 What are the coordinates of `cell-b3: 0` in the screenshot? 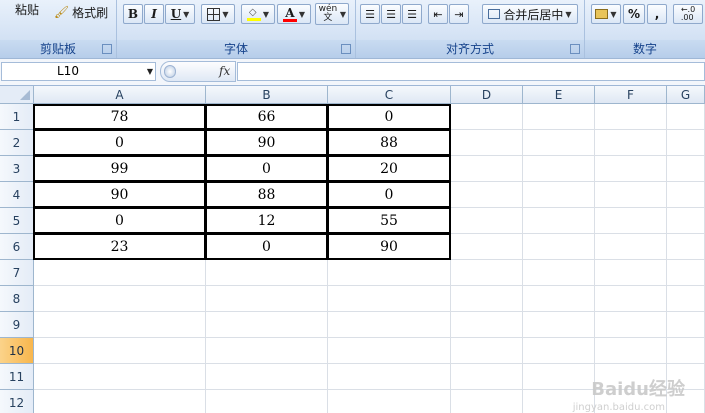 It's located at (266, 168).